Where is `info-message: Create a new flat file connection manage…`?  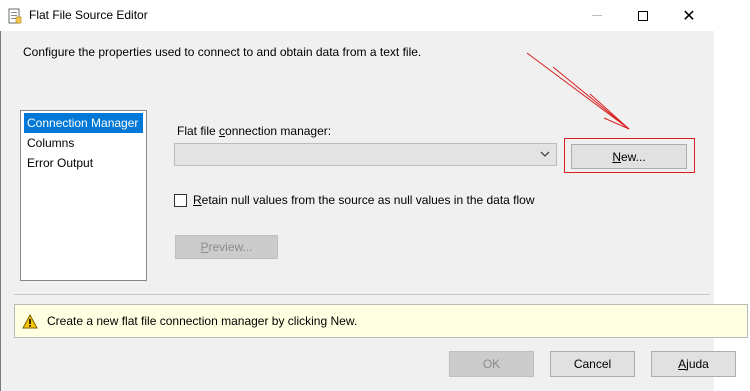
info-message: Create a new flat file connection manage… is located at coordinates (202, 321).